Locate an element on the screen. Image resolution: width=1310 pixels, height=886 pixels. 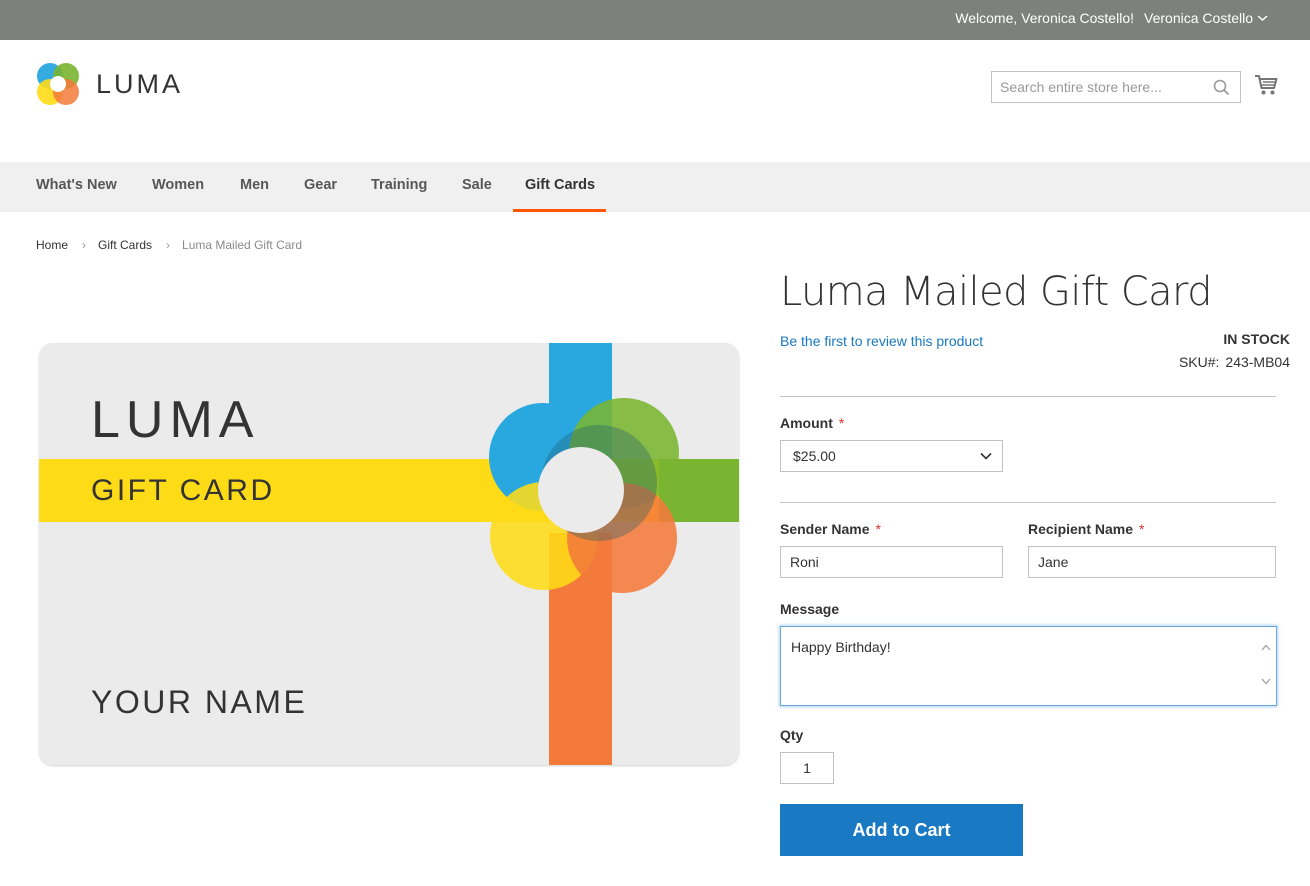
welcome-message: Welcome, Veronica Costello! is located at coordinates (1044, 18).